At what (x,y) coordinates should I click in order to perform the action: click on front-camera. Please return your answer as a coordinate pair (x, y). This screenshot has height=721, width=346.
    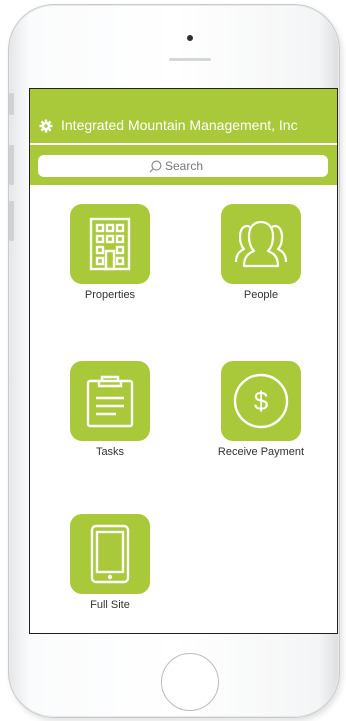
    Looking at the image, I should click on (190, 38).